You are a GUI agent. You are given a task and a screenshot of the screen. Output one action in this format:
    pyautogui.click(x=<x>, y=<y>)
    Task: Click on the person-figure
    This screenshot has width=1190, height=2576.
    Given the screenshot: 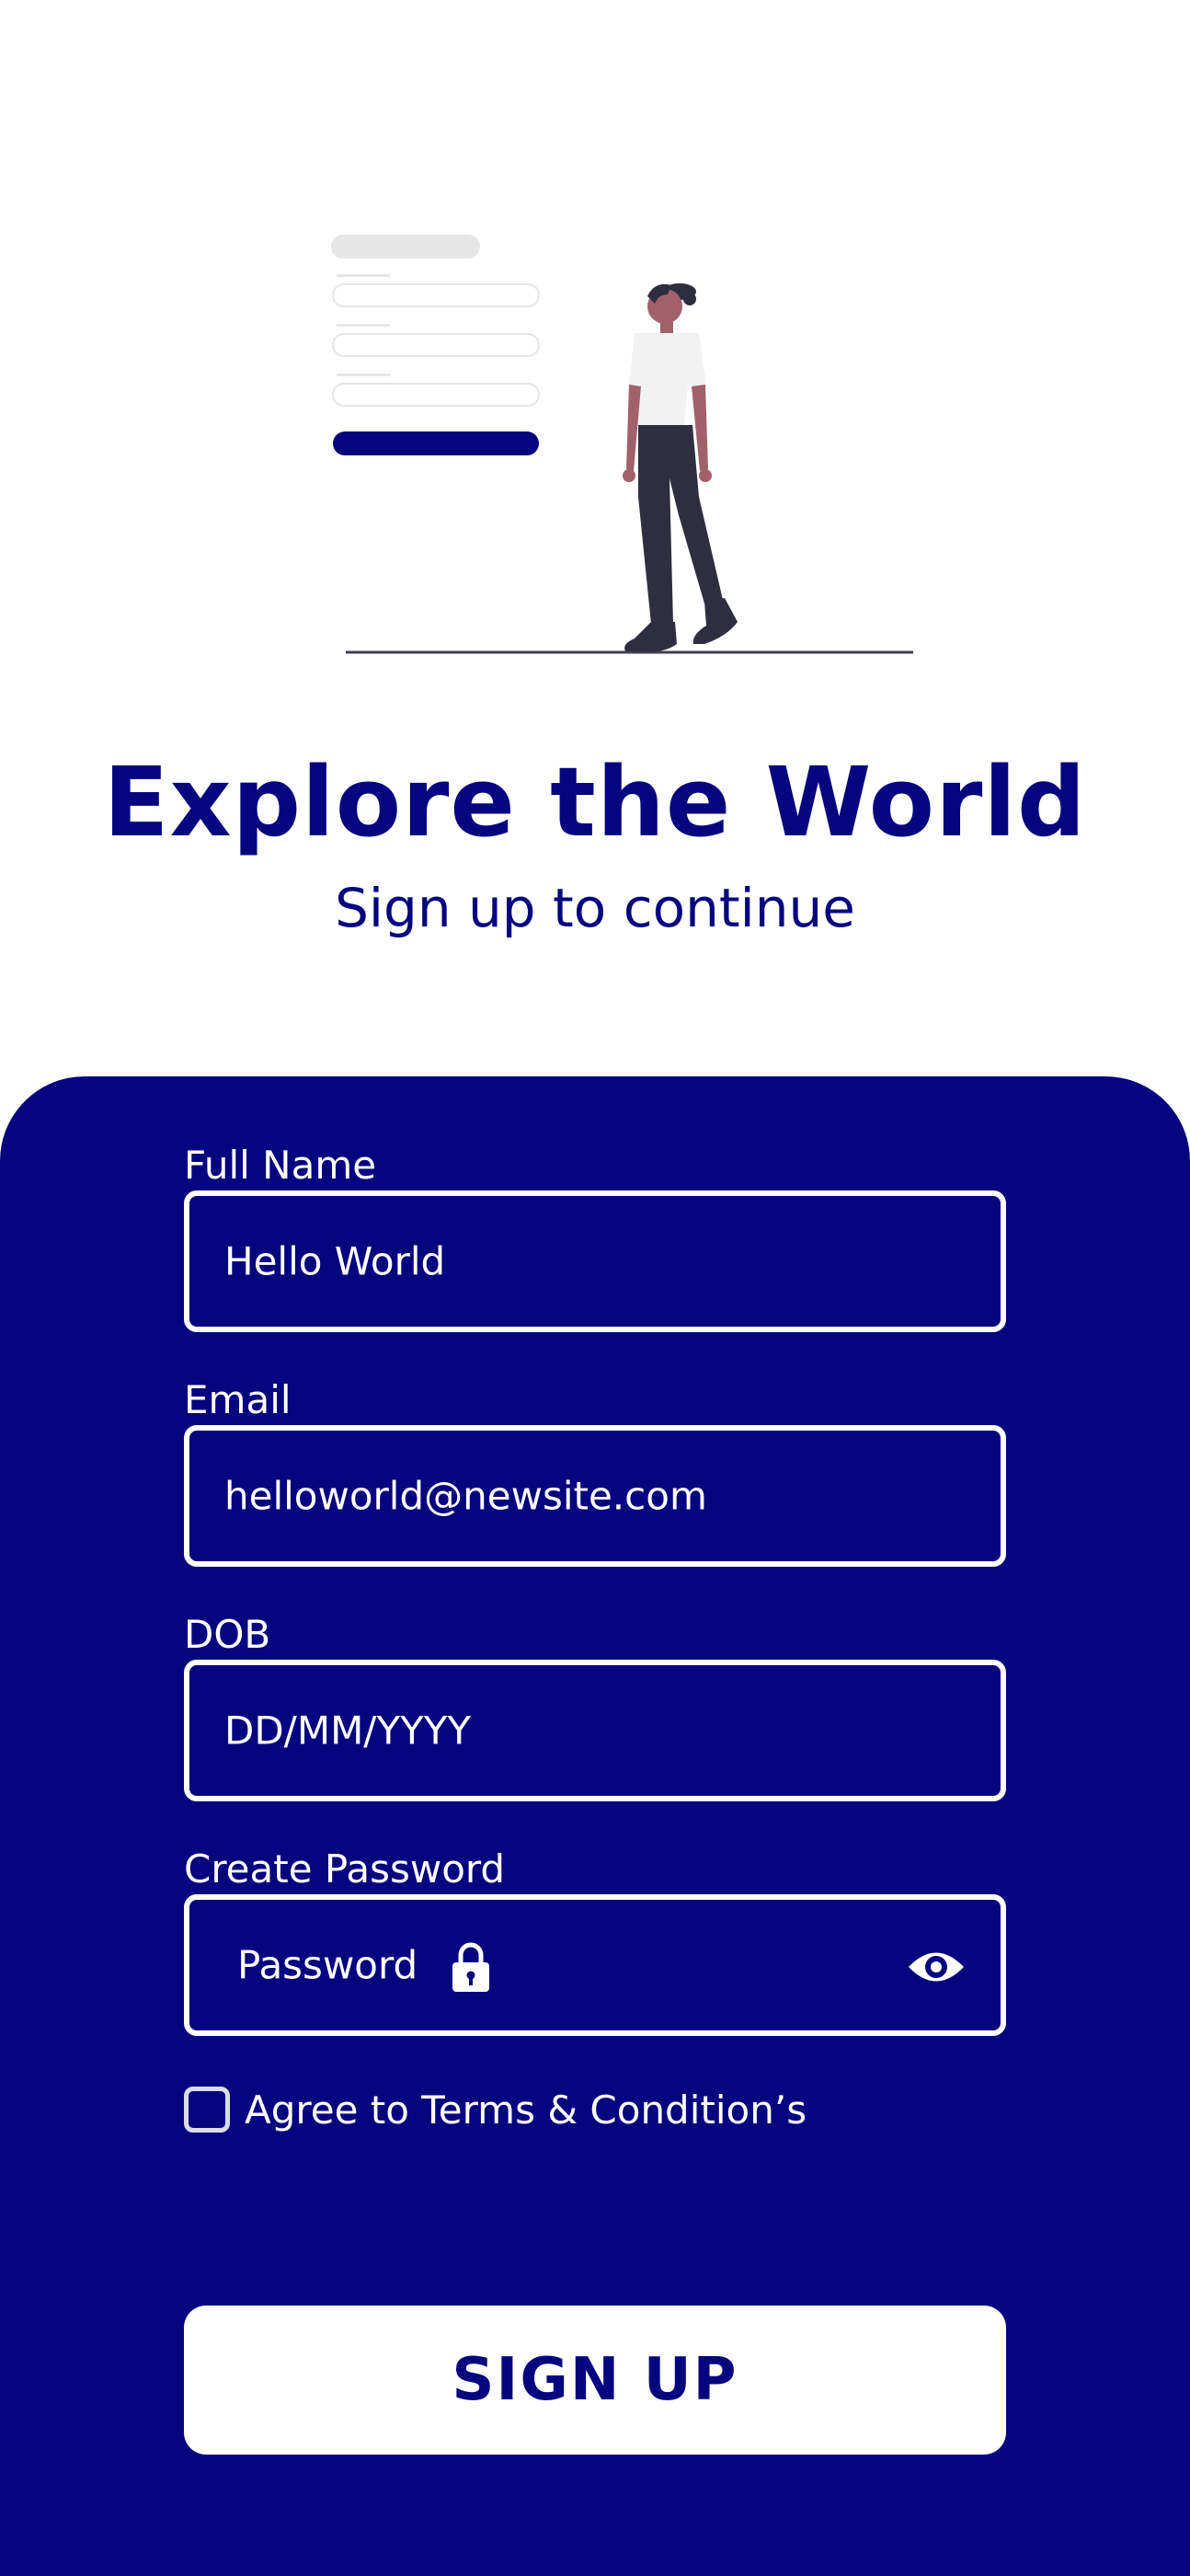 What is the action you would take?
    pyautogui.click(x=680, y=467)
    